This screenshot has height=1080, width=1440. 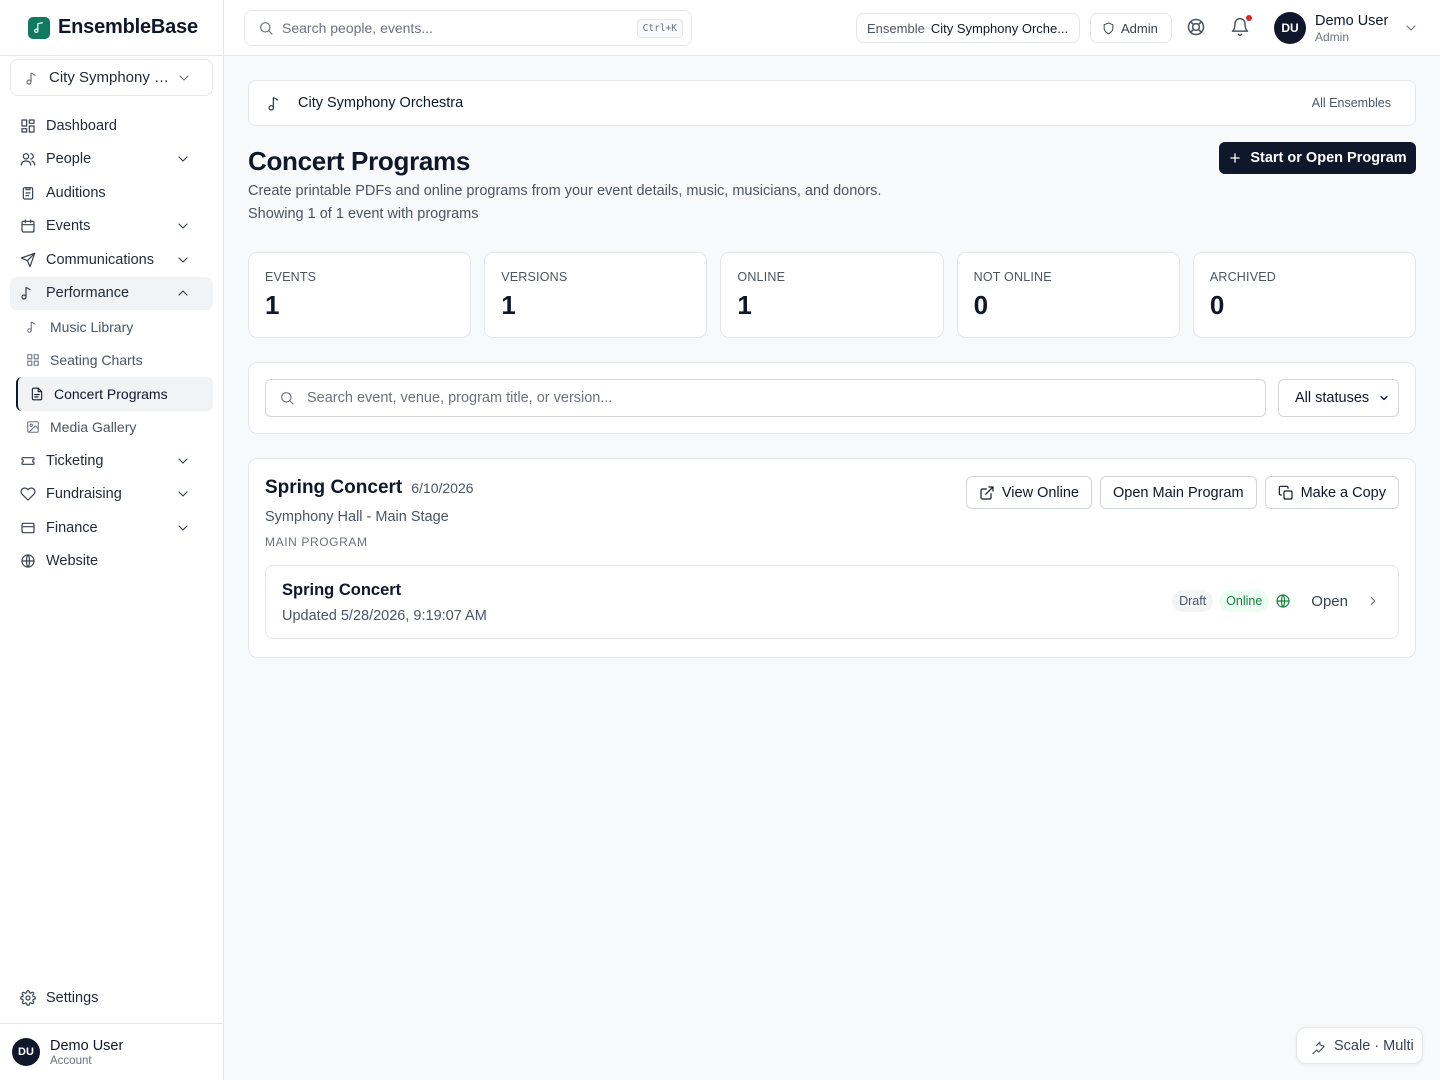 I want to click on program-search-input, so click(x=786, y=398).